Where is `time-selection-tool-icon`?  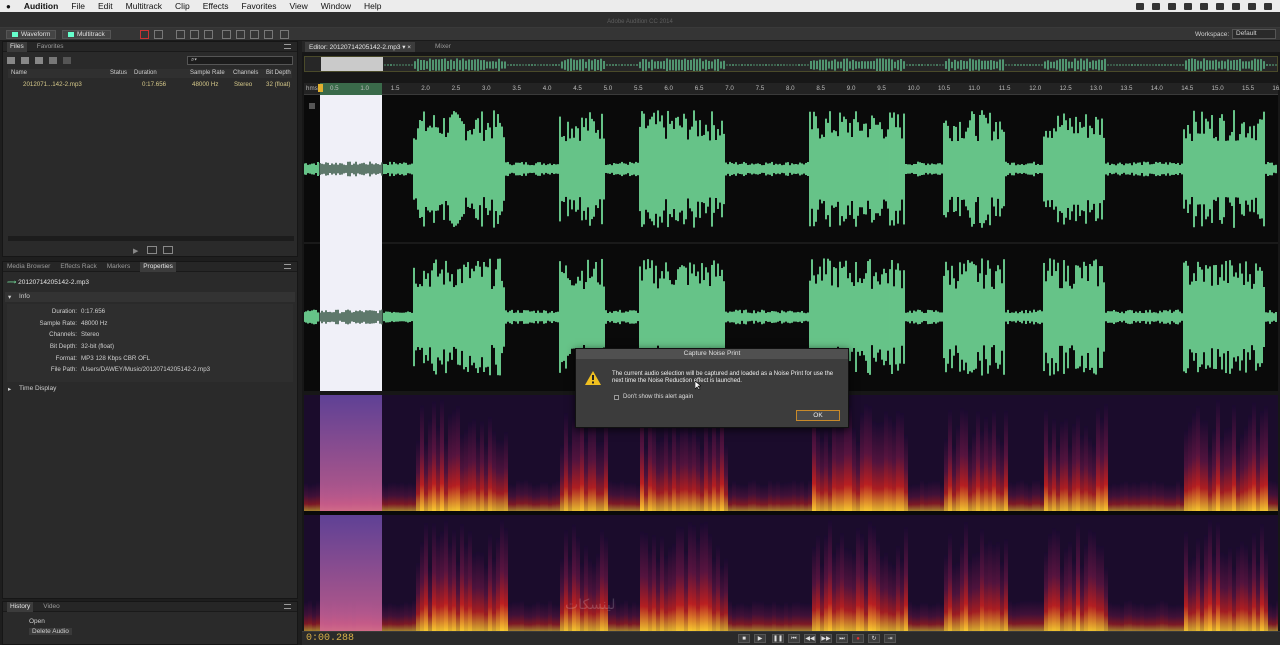 time-selection-tool-icon is located at coordinates (226, 34).